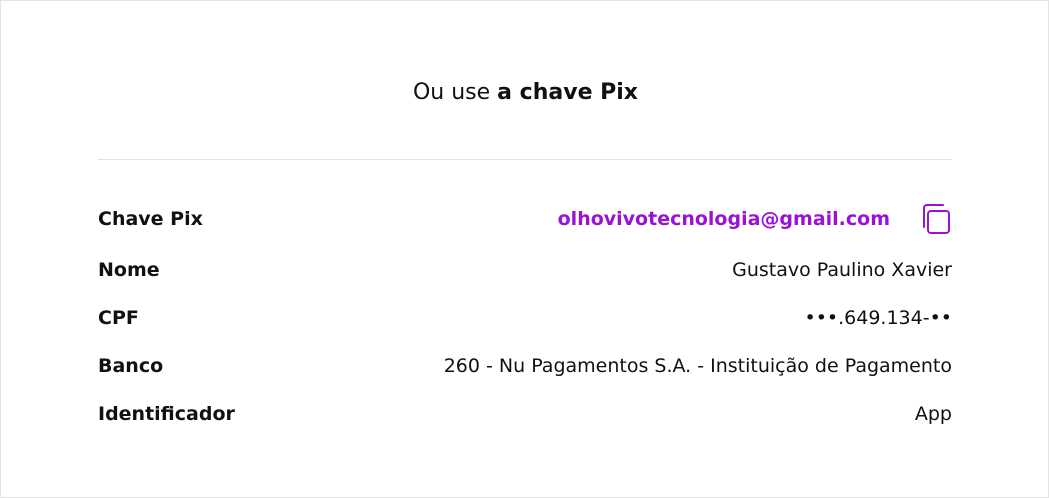 Image resolution: width=1049 pixels, height=498 pixels. I want to click on pix-key-row: Chave Pix olhovivotecnologia@gmail.com, so click(525, 219).